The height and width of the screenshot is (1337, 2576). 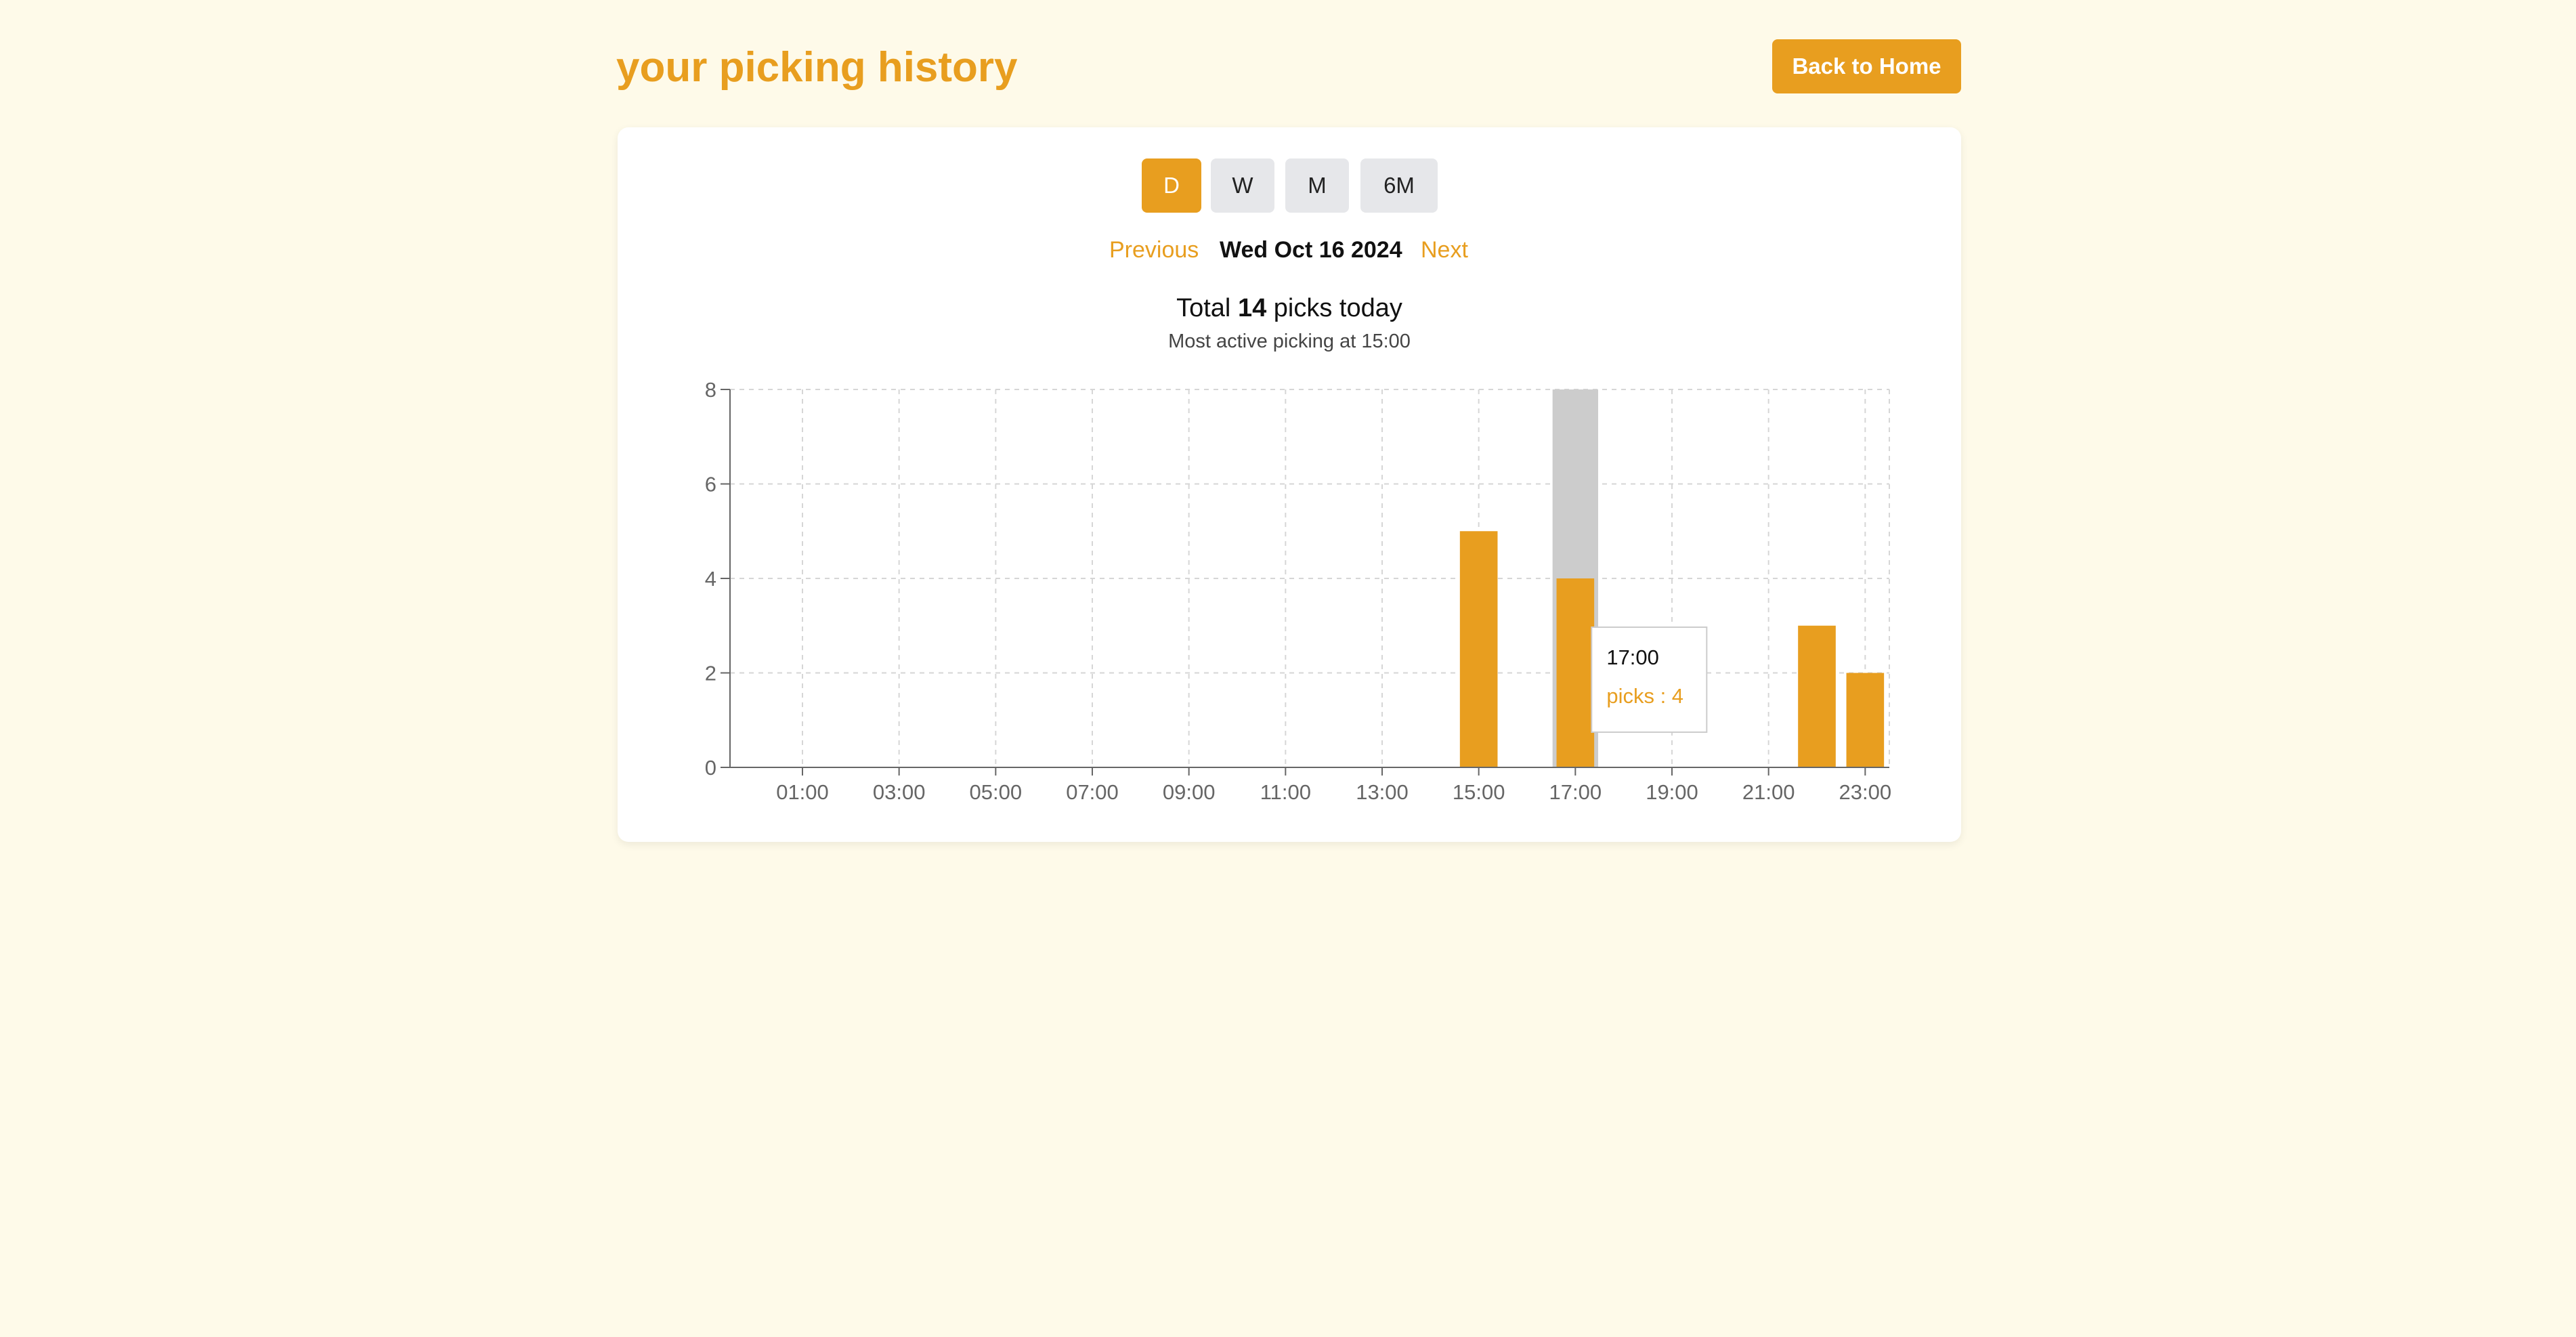 I want to click on tooltip-box, so click(x=1649, y=680).